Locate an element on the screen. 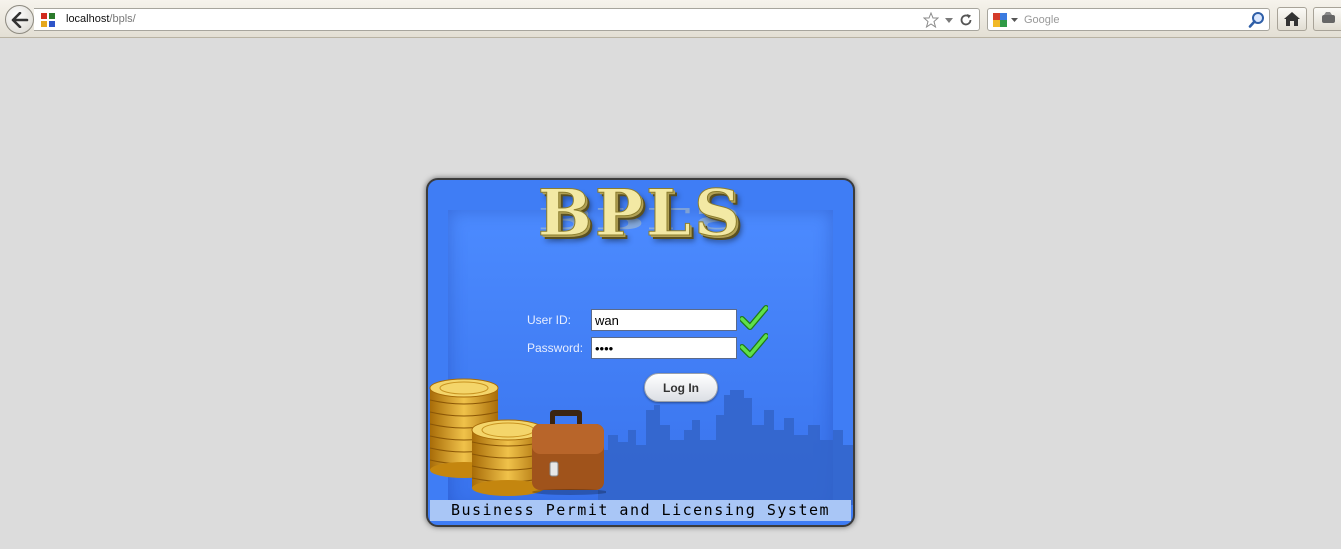 This screenshot has width=1341, height=549. password-label: Password: is located at coordinates (555, 348).